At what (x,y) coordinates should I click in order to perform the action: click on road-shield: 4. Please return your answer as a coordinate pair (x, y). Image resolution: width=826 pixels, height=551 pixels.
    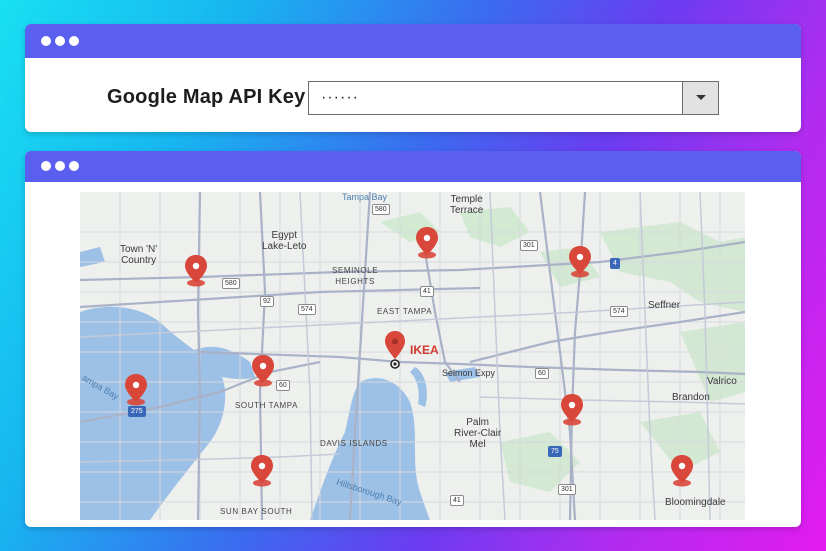
    Looking at the image, I should click on (615, 263).